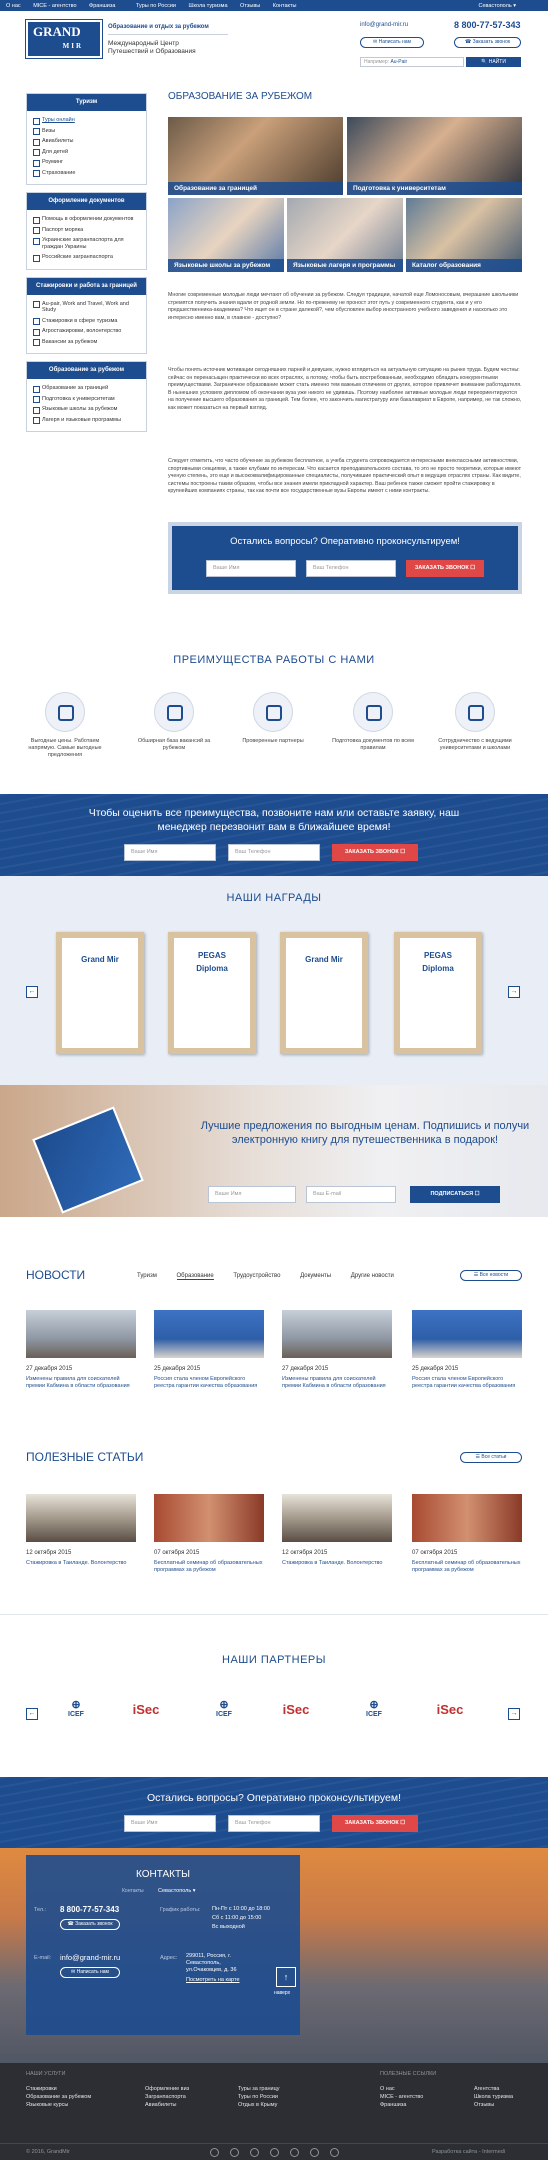  I want to click on nav-item: Отзывы, so click(249, 4).